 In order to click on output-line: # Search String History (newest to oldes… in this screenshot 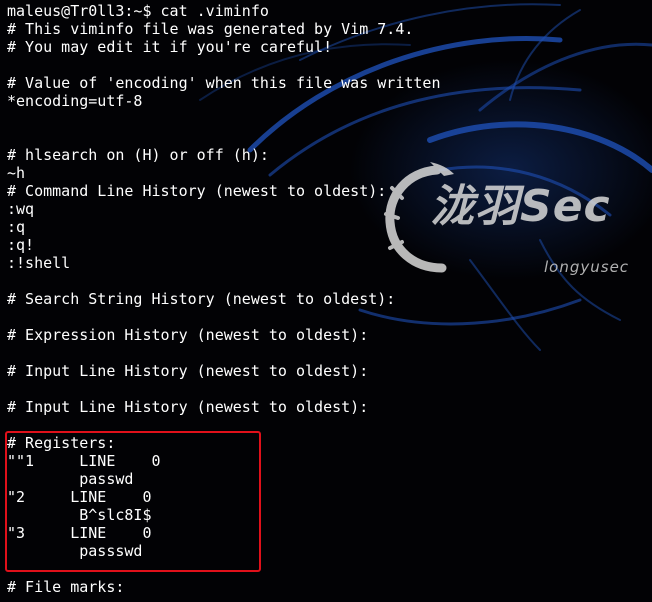, I will do `click(201, 299)`.